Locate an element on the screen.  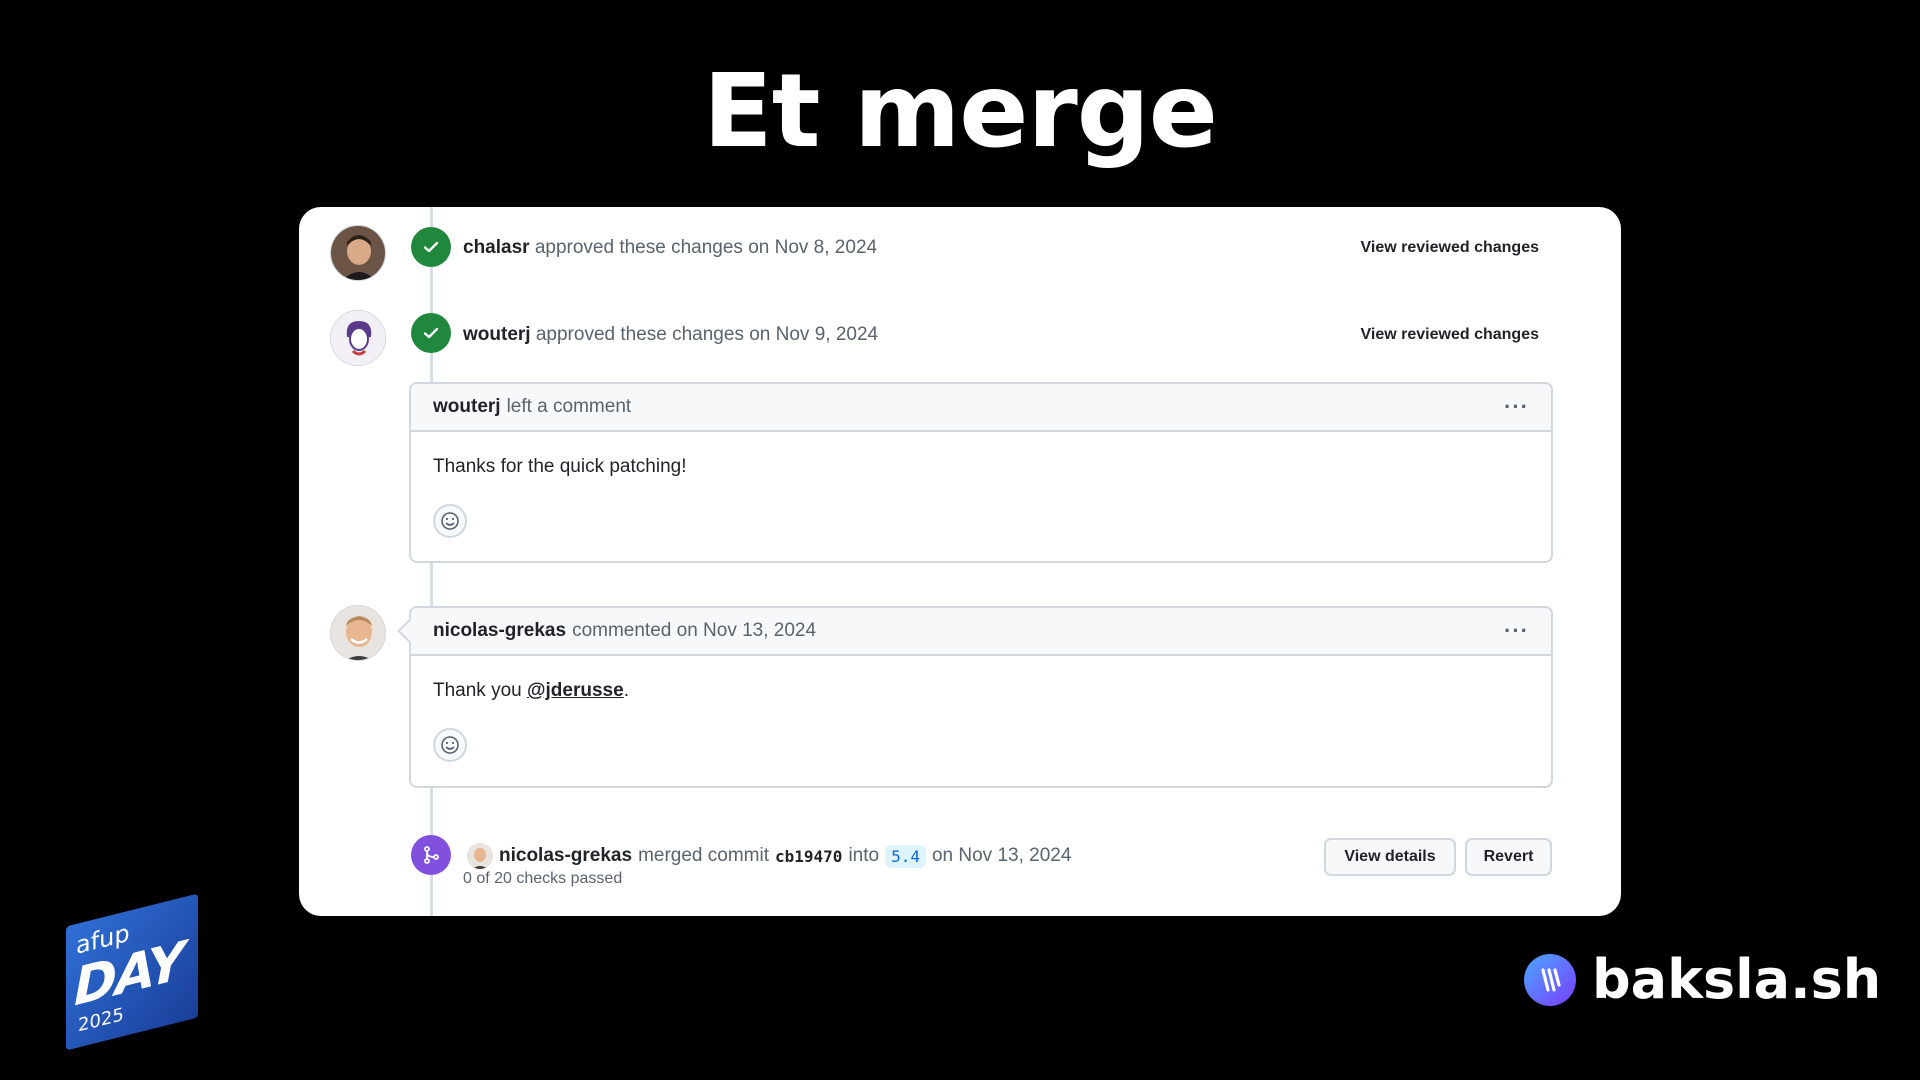
comment-meta: left a comment is located at coordinates (569, 406).